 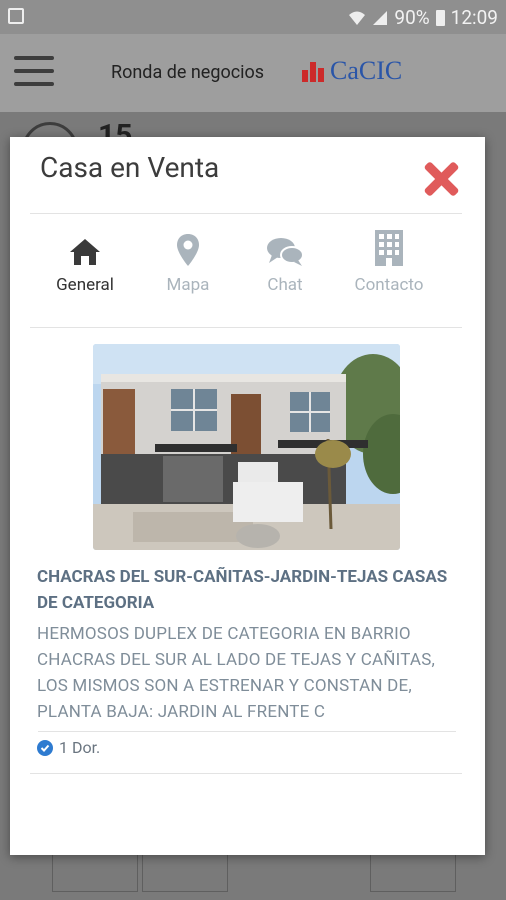 What do you see at coordinates (16, 16) in the screenshot?
I see `notification-image-icon` at bounding box center [16, 16].